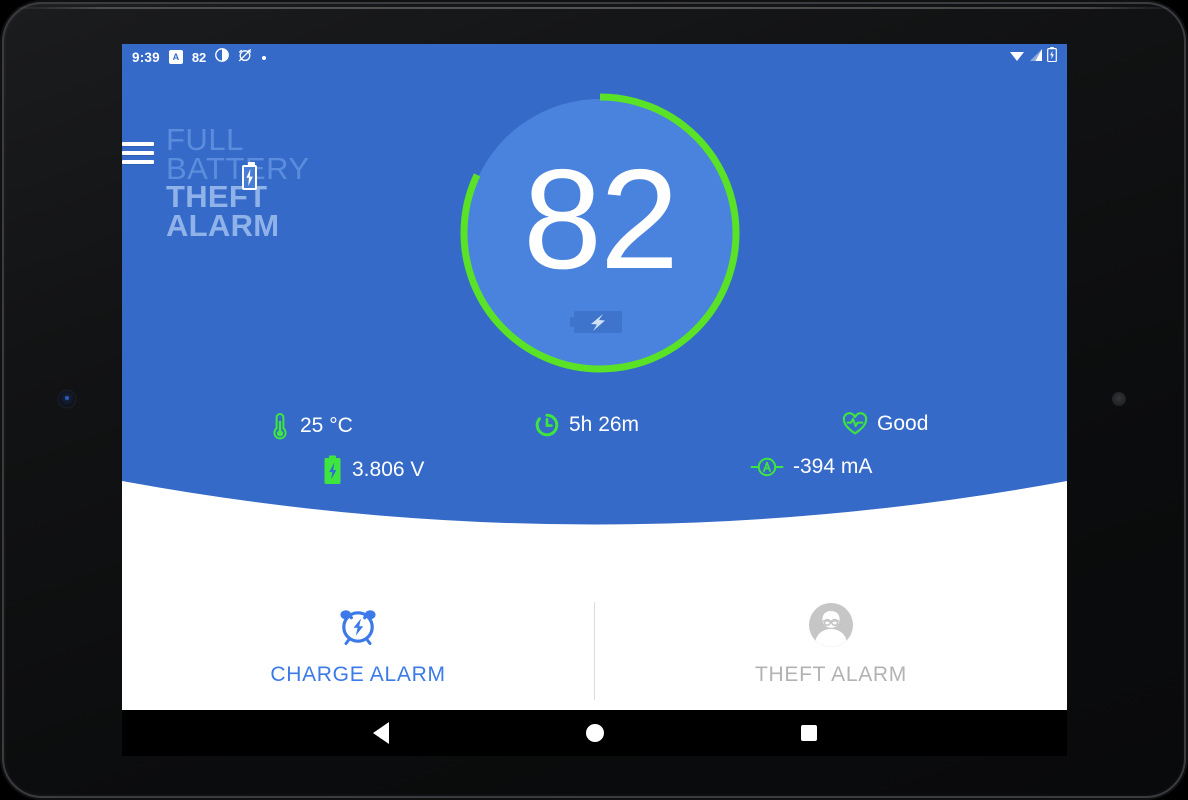 The width and height of the screenshot is (1188, 800). What do you see at coordinates (245, 57) in the screenshot?
I see `alarm-off-icon` at bounding box center [245, 57].